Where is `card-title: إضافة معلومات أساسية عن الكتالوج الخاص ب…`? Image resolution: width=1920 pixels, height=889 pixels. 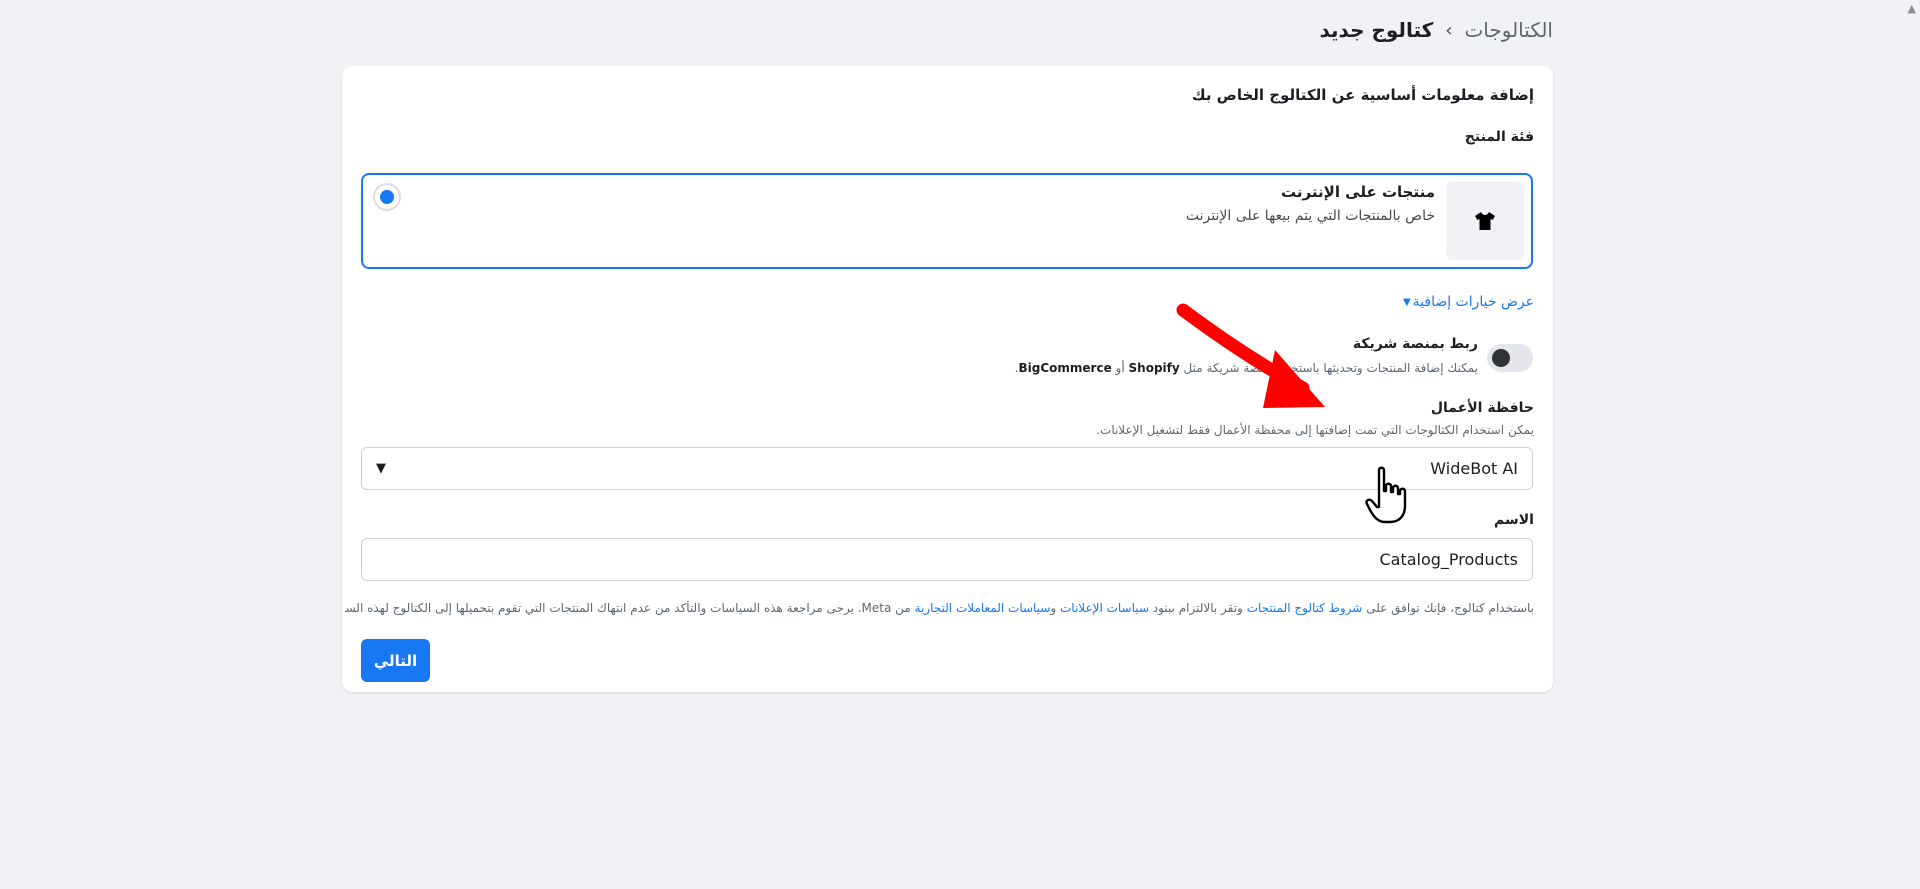 card-title: إضافة معلومات أساسية عن الكتالوج الخاص ب… is located at coordinates (1362, 95).